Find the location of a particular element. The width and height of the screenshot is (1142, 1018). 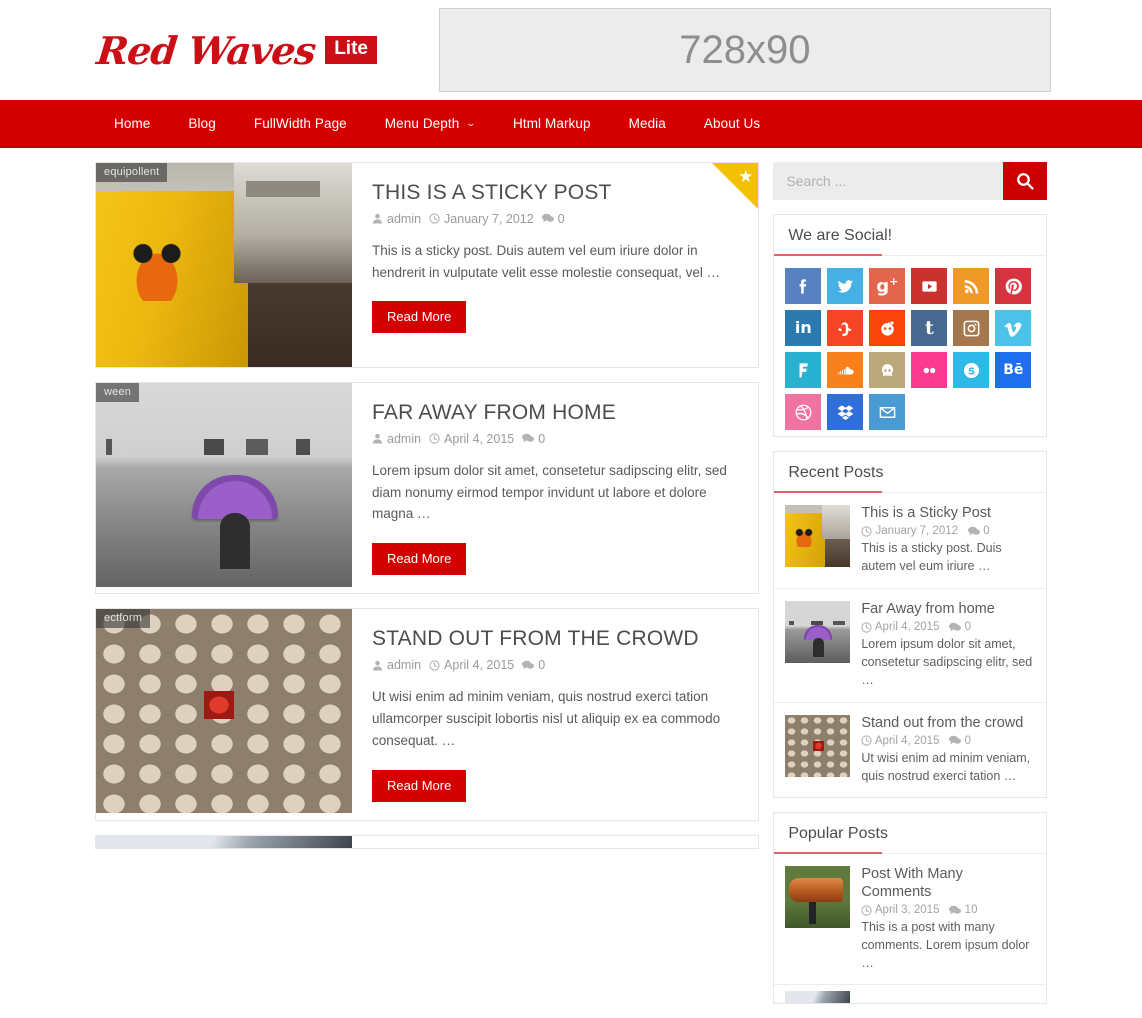

list-item-title: Far Away from home is located at coordinates (948, 609).